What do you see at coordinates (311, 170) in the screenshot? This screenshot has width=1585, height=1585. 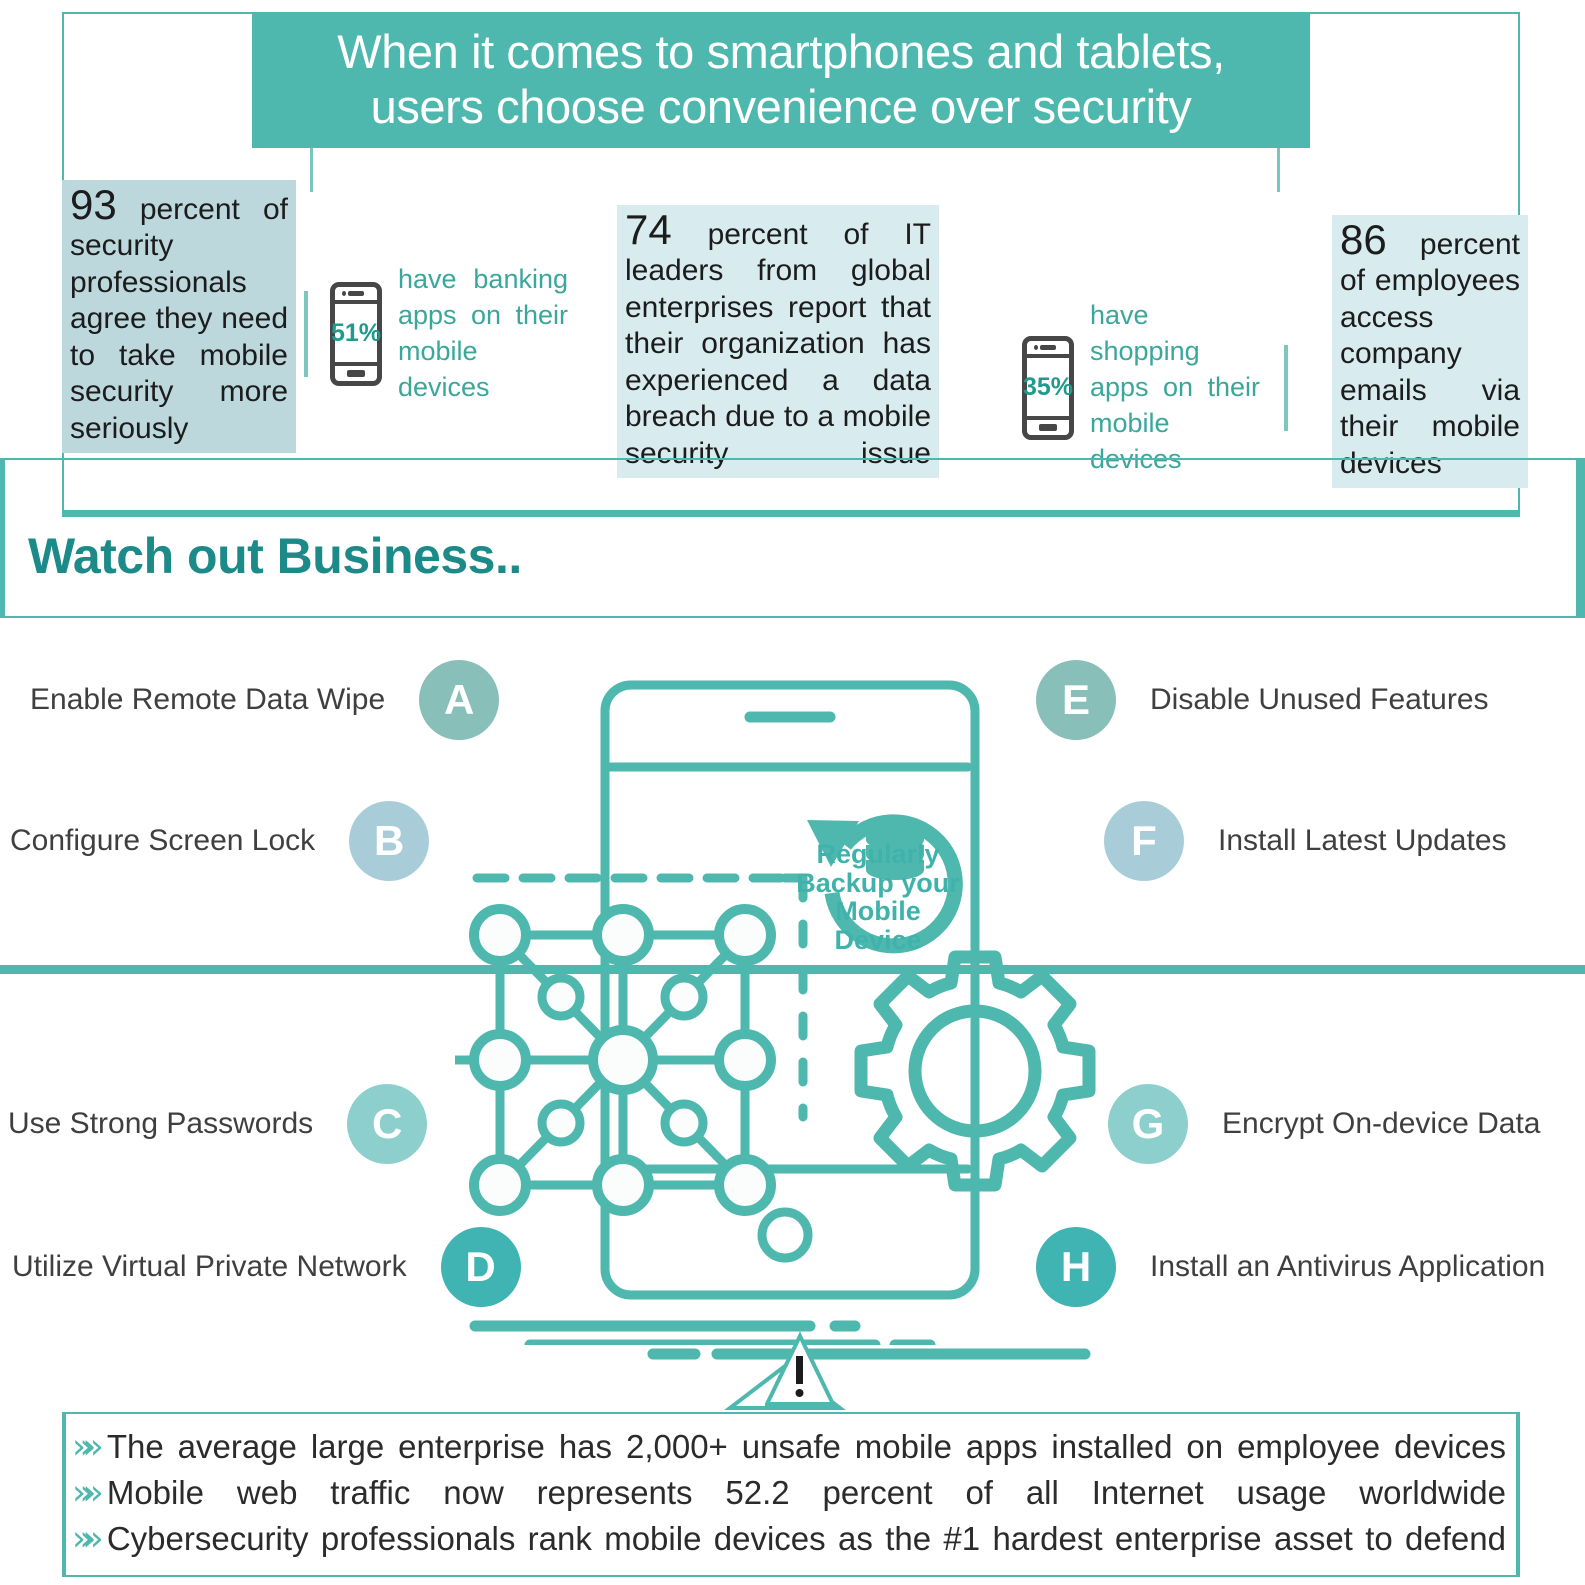 I see `title-tick-left` at bounding box center [311, 170].